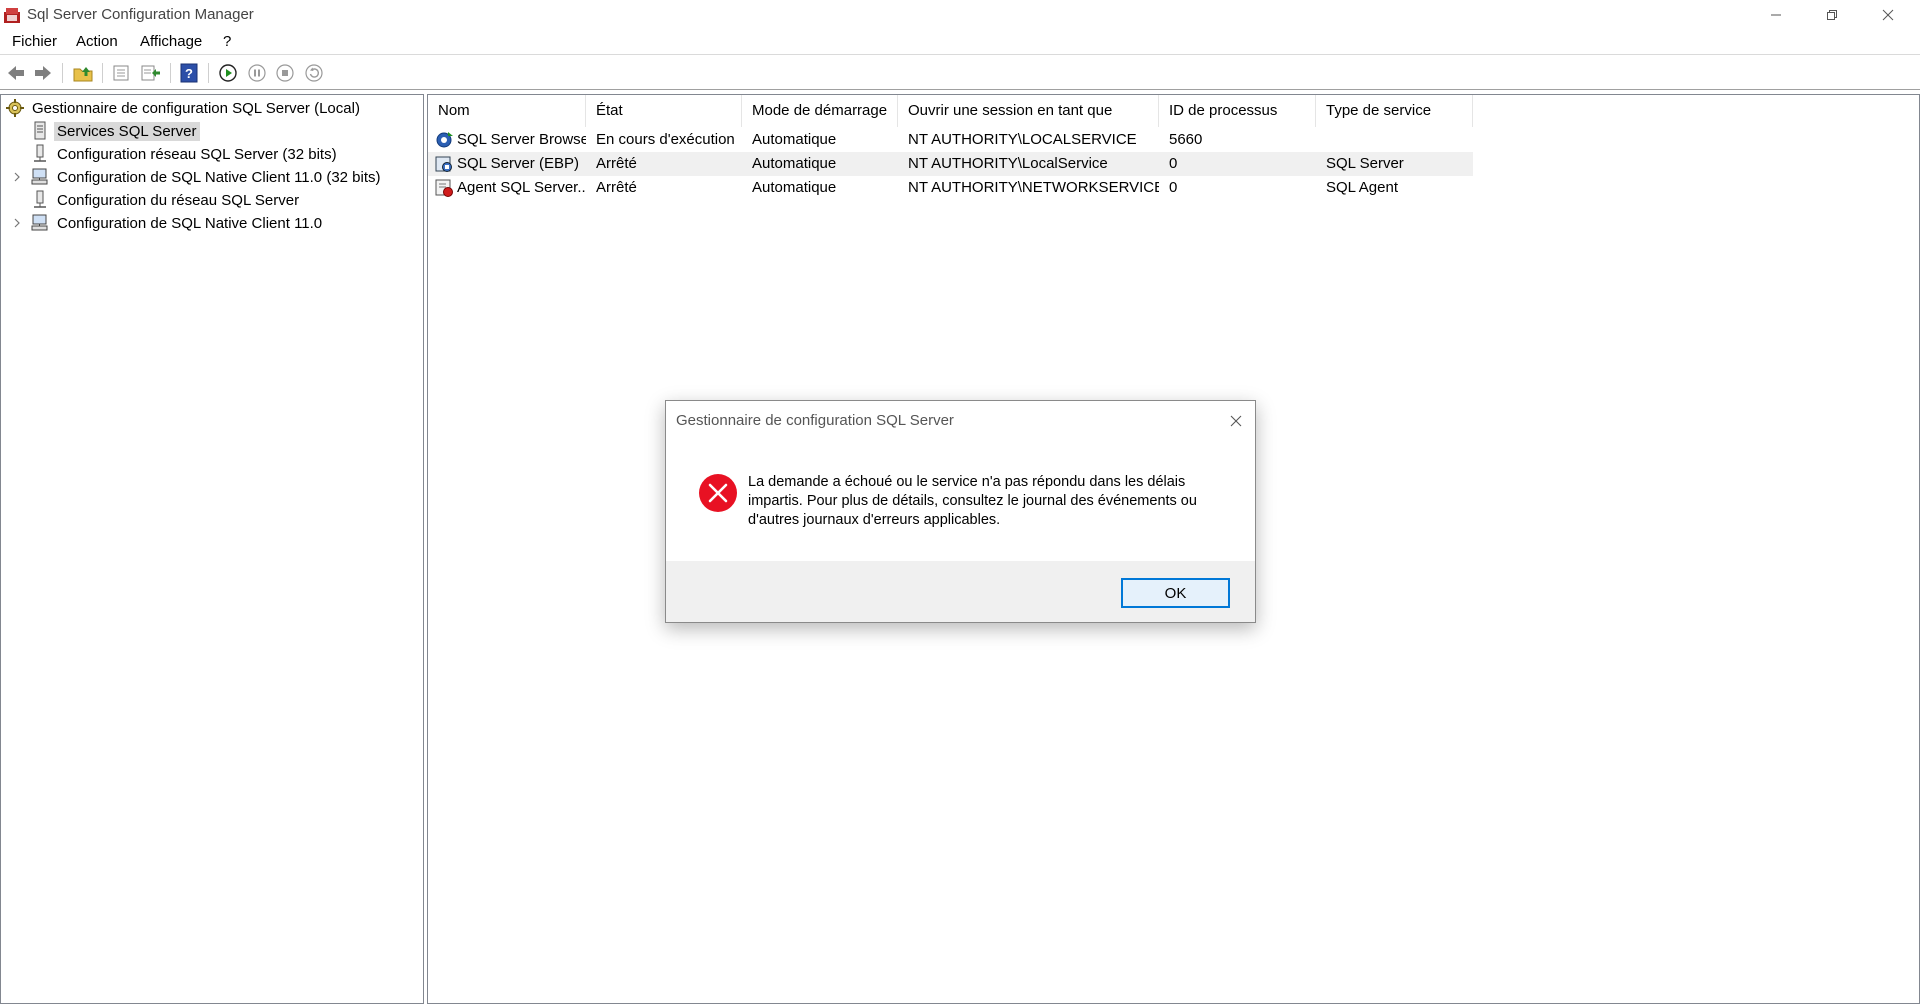  What do you see at coordinates (43, 73) in the screenshot?
I see `forward-button` at bounding box center [43, 73].